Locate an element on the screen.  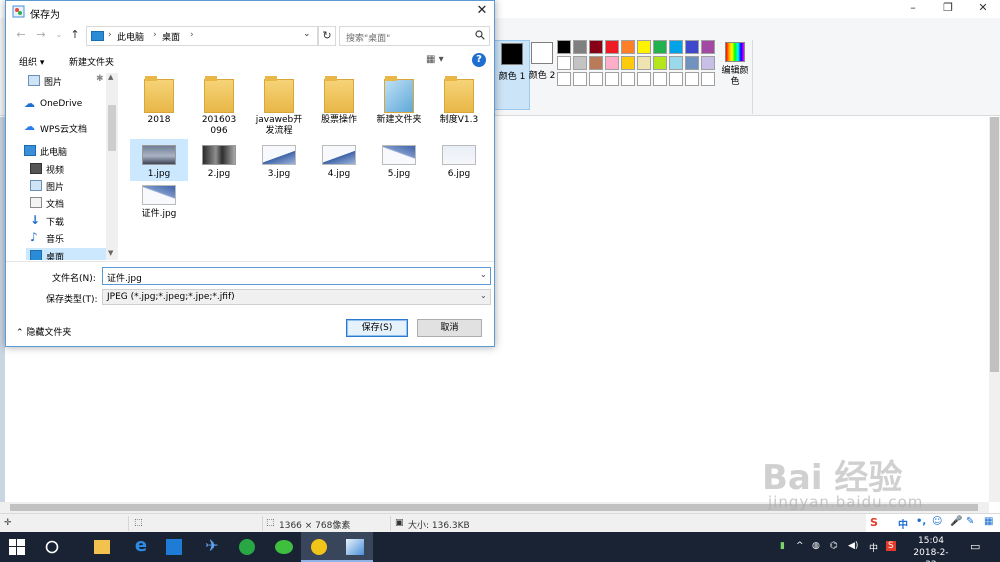
action-center-icon: ▭ is located at coordinates (975, 546).